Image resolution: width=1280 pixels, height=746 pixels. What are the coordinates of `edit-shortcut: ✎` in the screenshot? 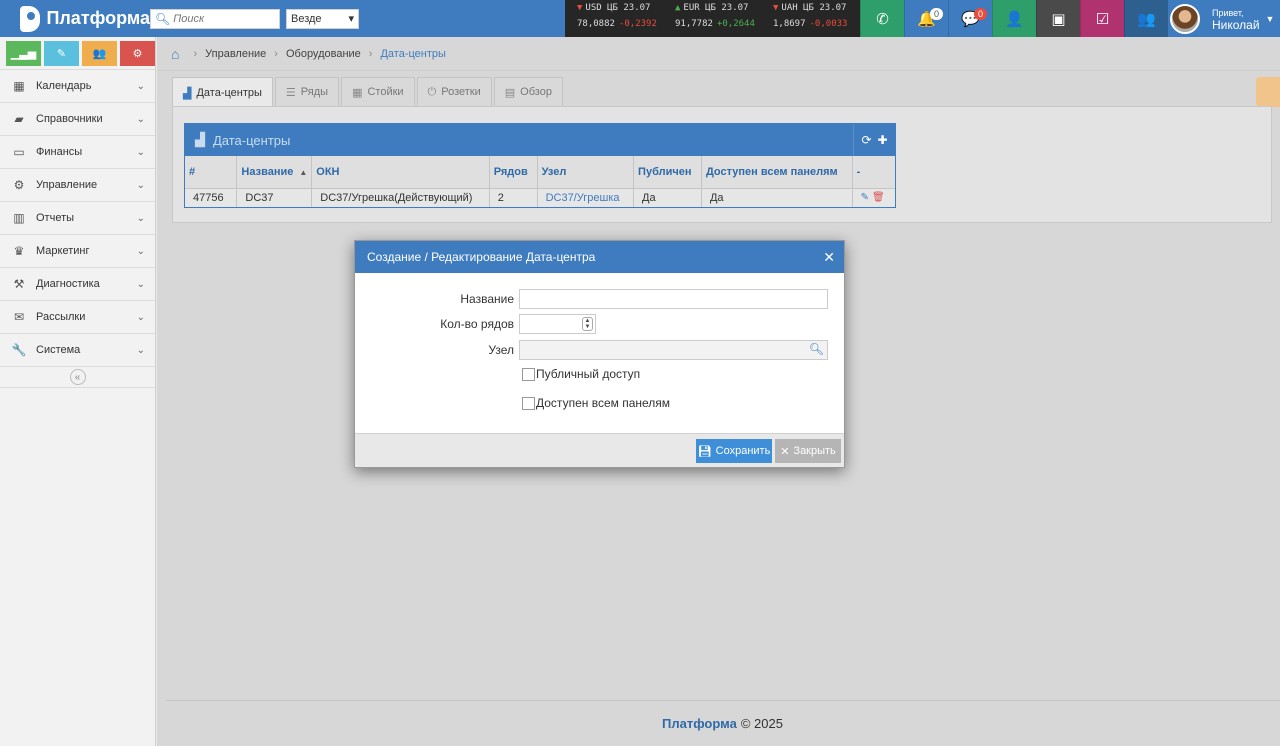 It's located at (61, 53).